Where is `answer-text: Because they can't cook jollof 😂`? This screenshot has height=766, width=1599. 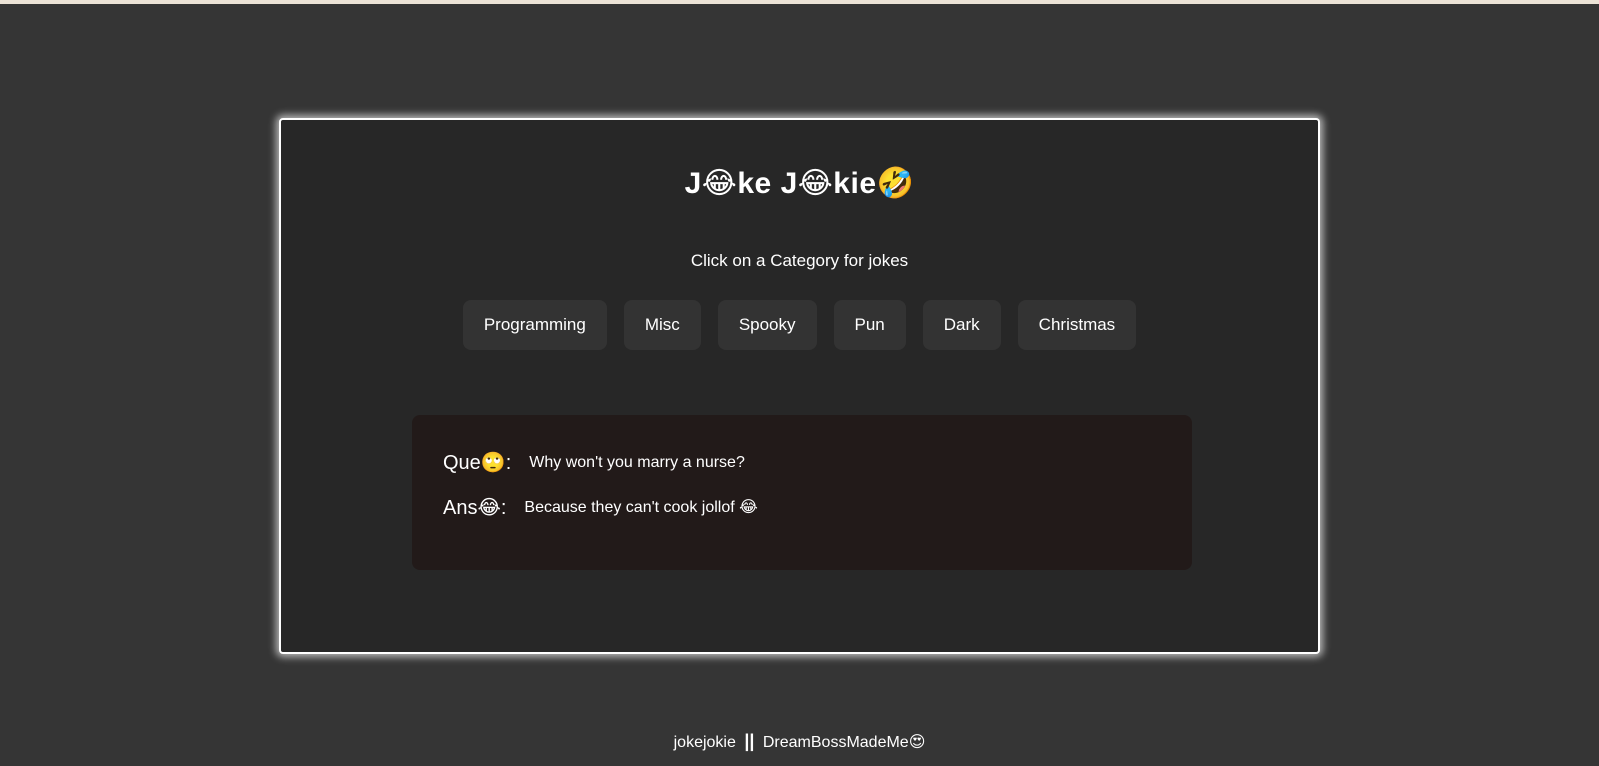 answer-text: Because they can't cook jollof 😂 is located at coordinates (641, 507).